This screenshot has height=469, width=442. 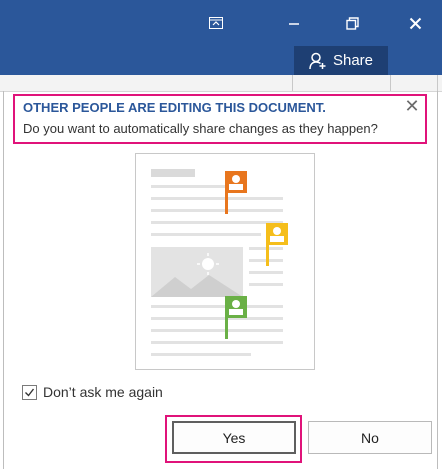 What do you see at coordinates (3, 280) in the screenshot?
I see `frame-border-left` at bounding box center [3, 280].